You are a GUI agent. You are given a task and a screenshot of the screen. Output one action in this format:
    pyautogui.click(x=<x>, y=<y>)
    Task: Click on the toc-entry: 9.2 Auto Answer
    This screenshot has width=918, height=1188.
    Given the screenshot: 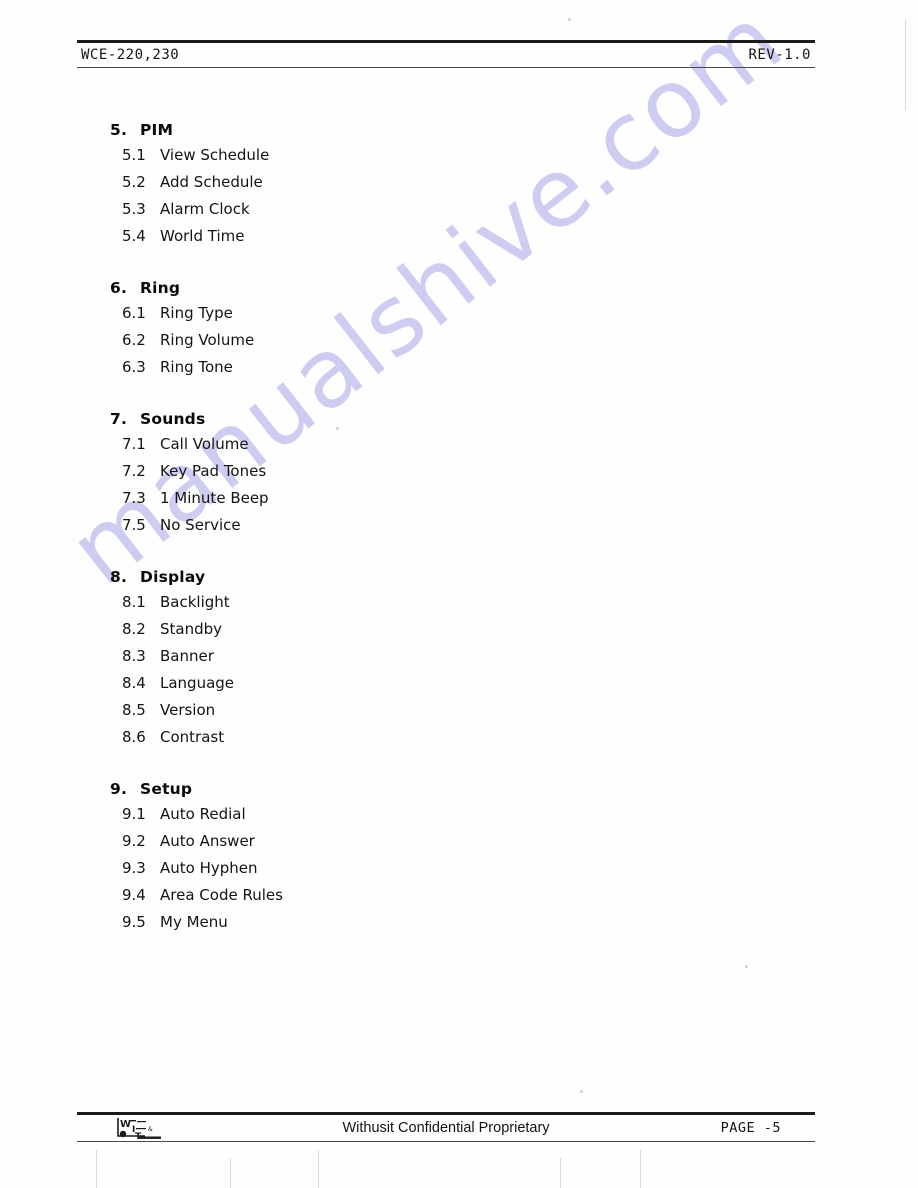 What is the action you would take?
    pyautogui.click(x=459, y=841)
    